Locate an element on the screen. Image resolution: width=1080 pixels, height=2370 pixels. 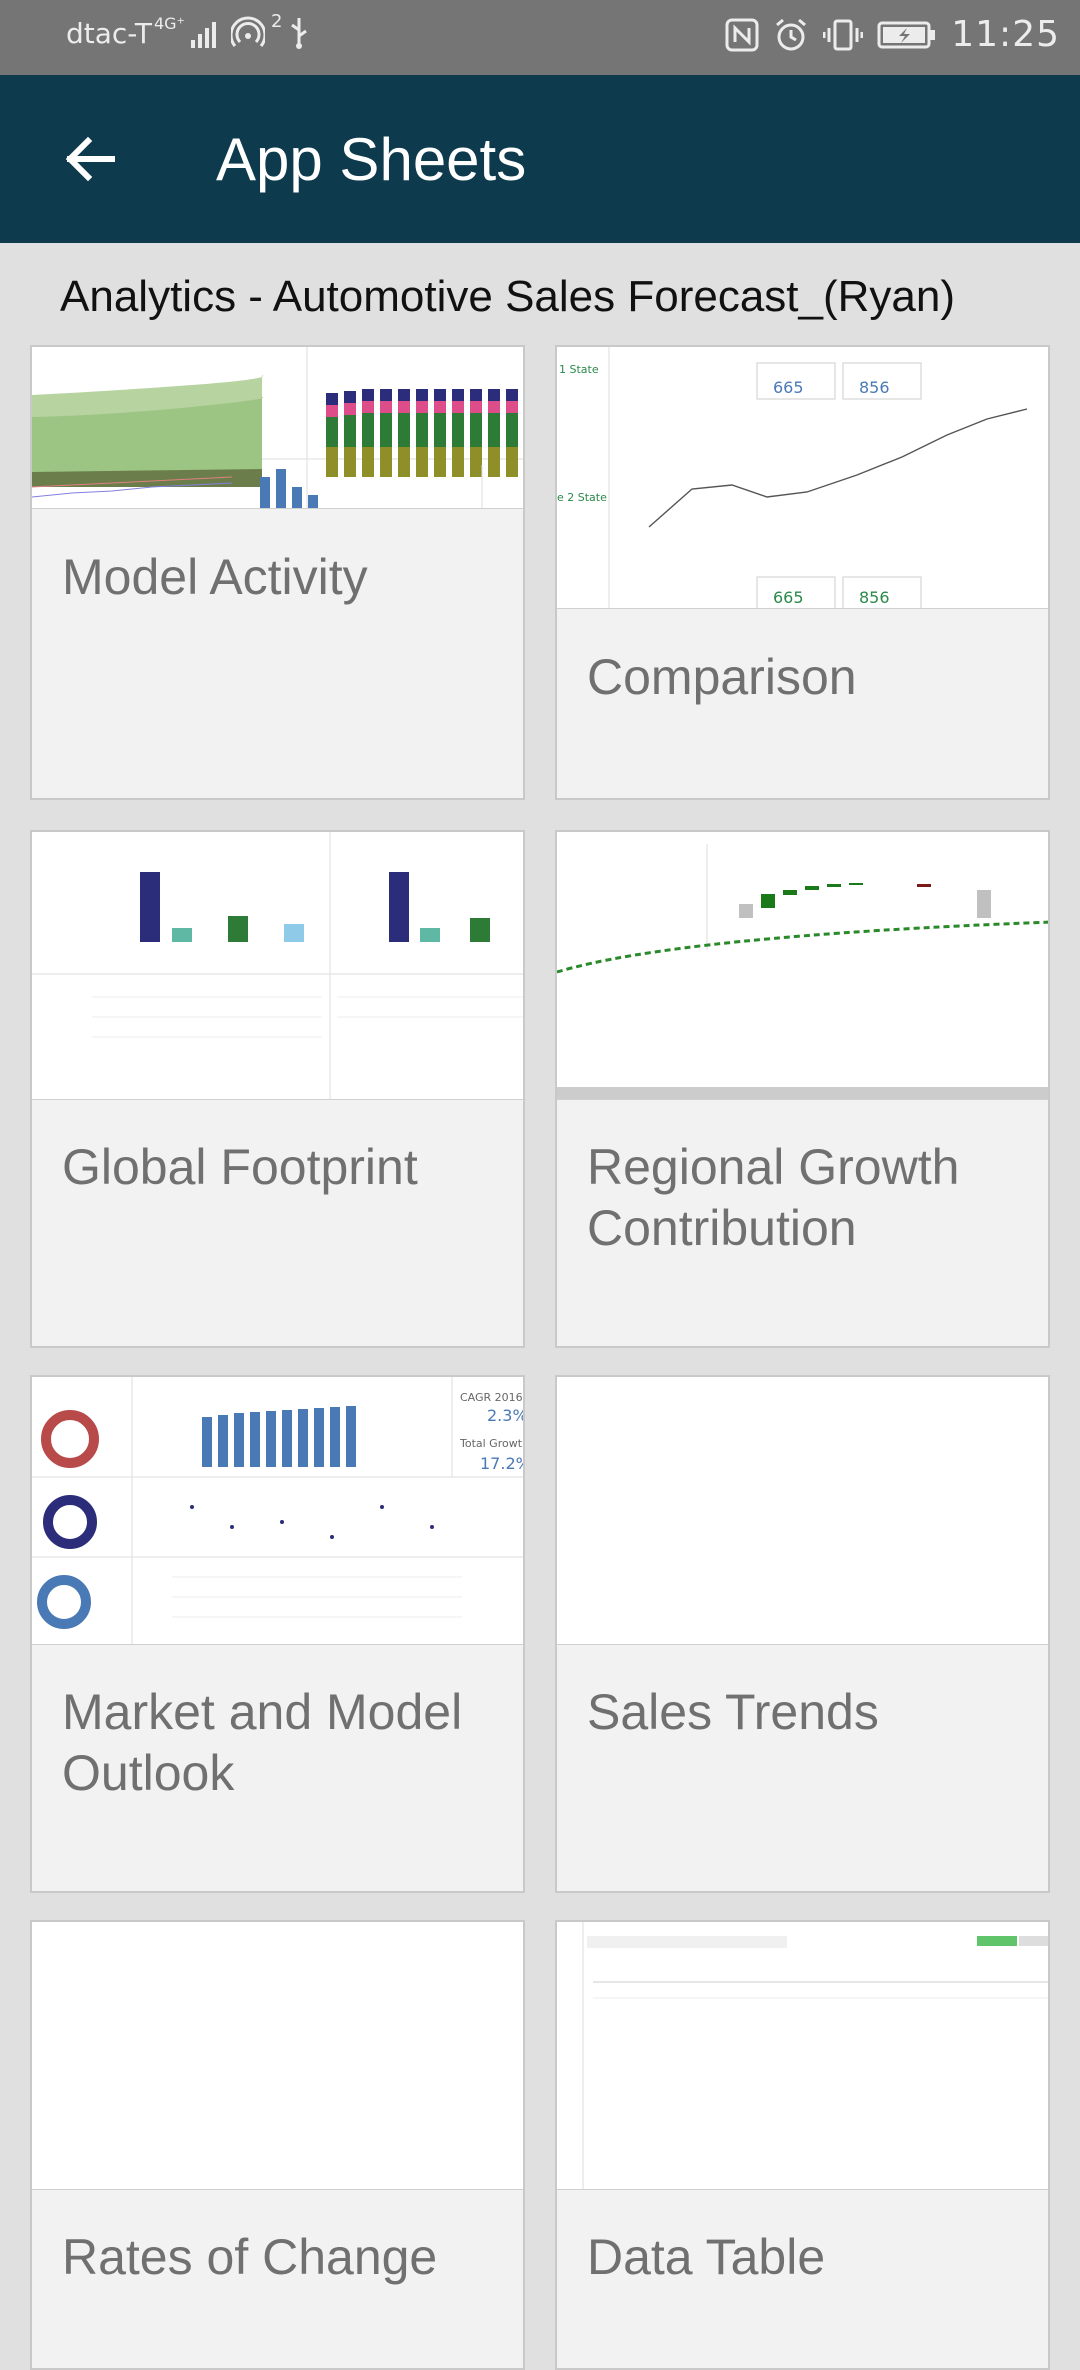
page-title: App Sheets is located at coordinates (371, 159).